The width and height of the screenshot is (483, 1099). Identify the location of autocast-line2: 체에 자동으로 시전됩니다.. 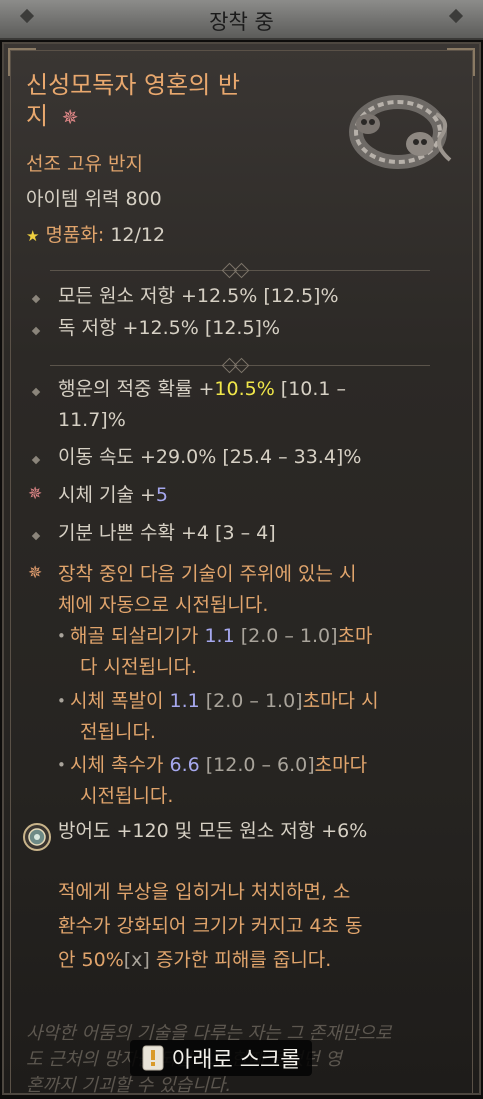
(163, 605).